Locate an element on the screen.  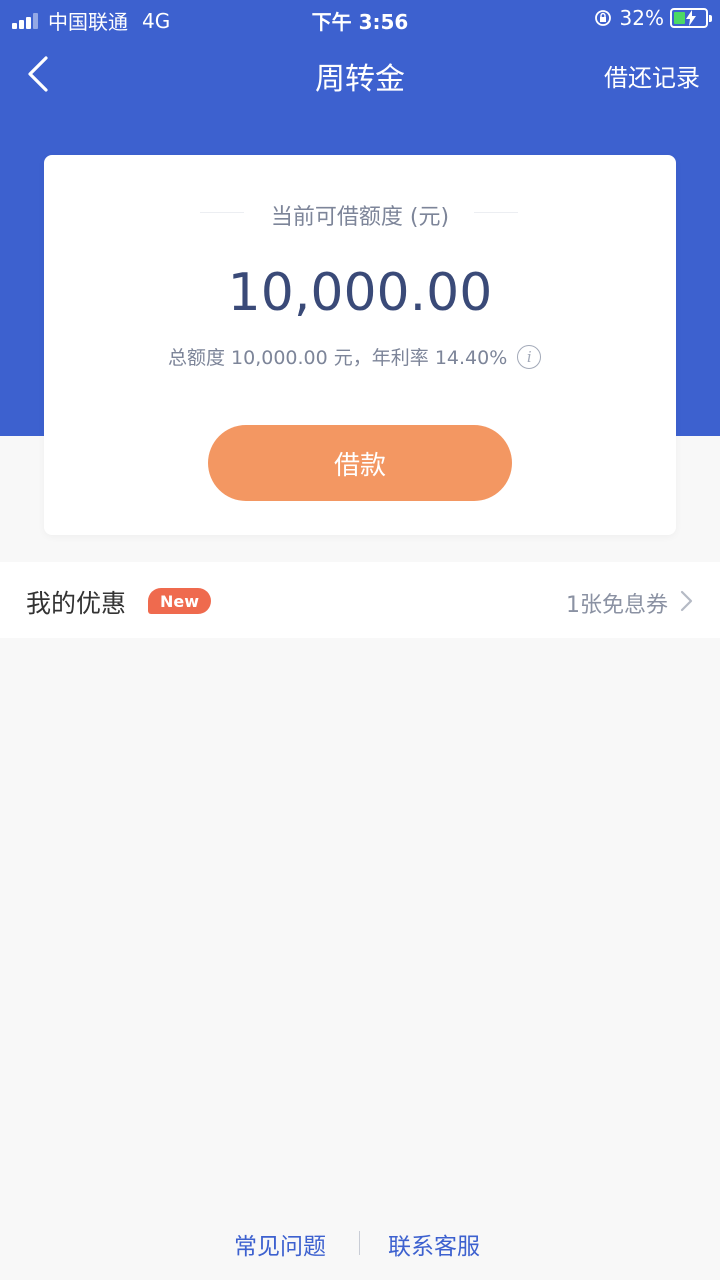
coupon-count: 1张免息券 is located at coordinates (617, 605).